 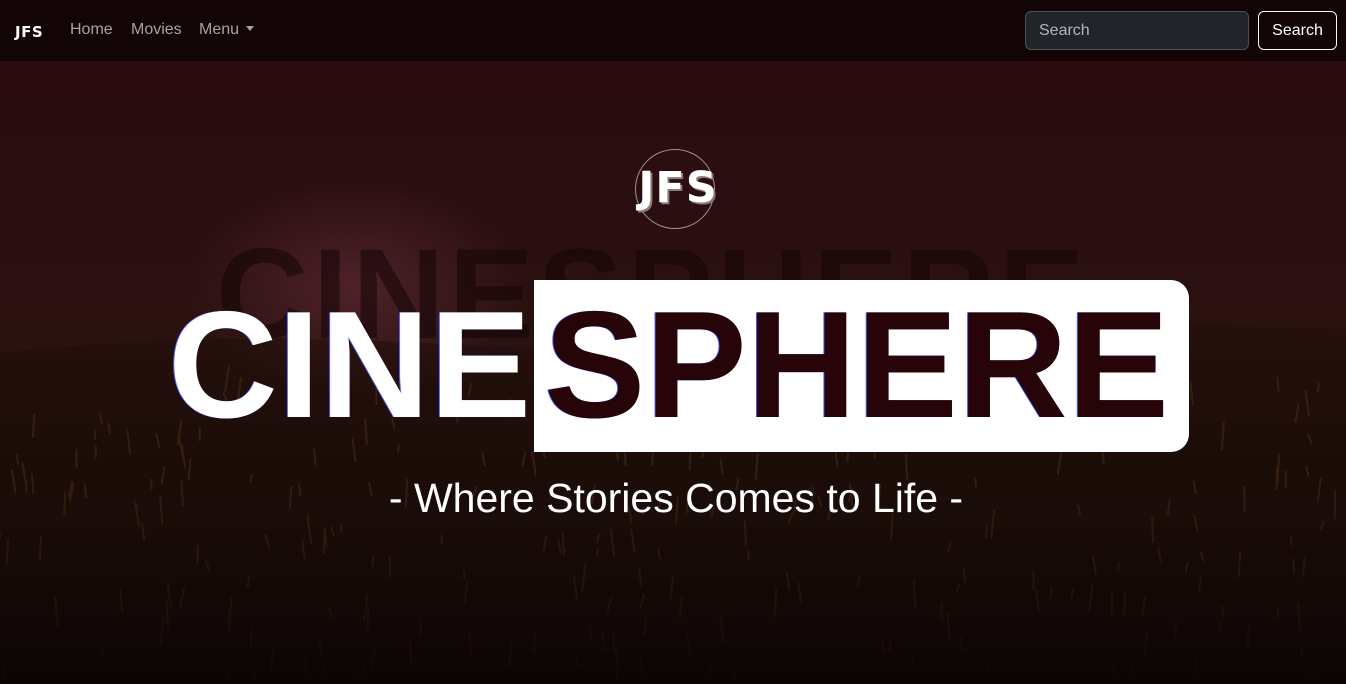 I want to click on search-button: Search, so click(x=1297, y=30).